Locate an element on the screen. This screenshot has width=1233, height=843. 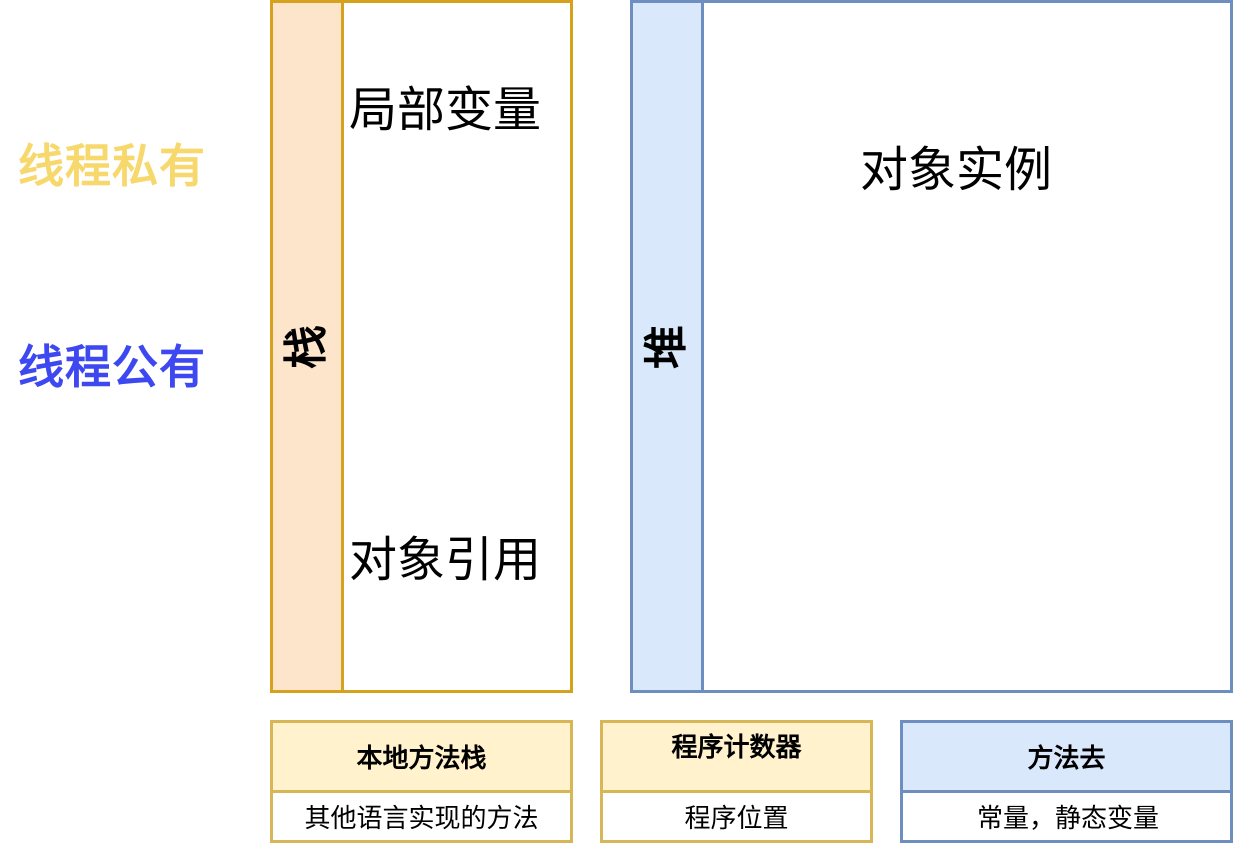
stack-label: 栈 is located at coordinates (307, 346).